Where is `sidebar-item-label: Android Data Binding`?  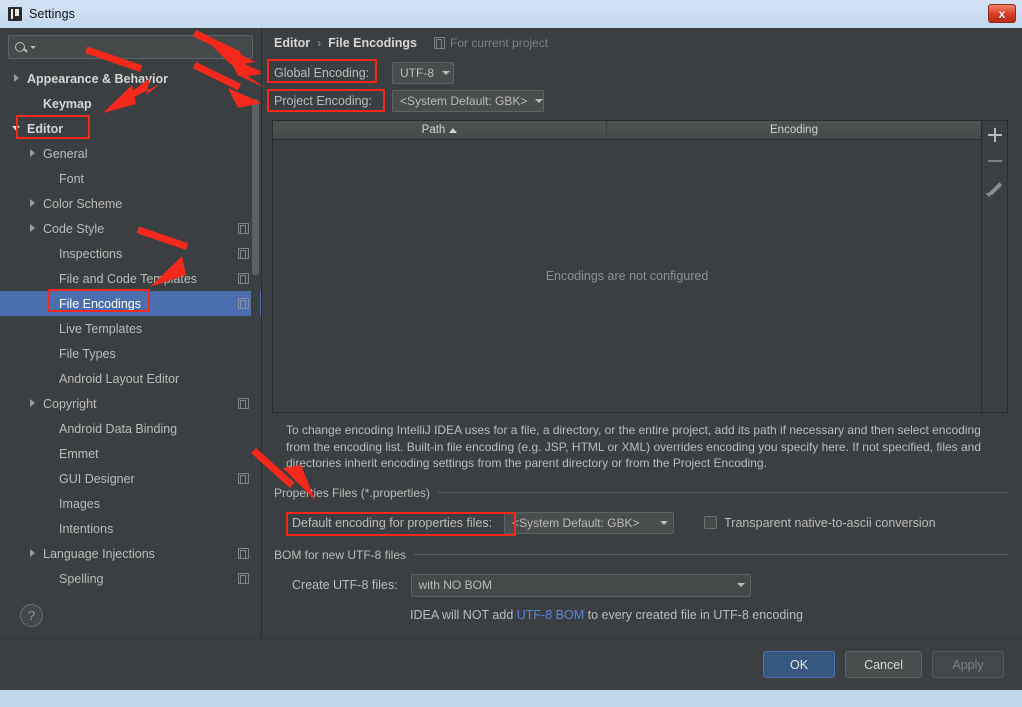 sidebar-item-label: Android Data Binding is located at coordinates (118, 428).